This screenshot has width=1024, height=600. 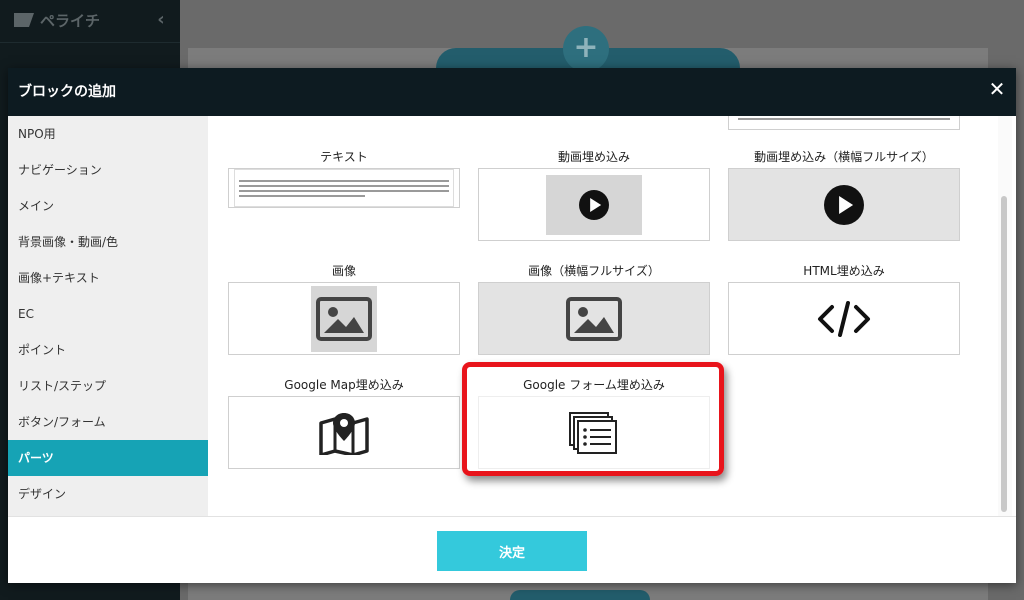 What do you see at coordinates (844, 157) in the screenshot?
I see `tile-label: 動画埋め込み（横幅フルサイズ）` at bounding box center [844, 157].